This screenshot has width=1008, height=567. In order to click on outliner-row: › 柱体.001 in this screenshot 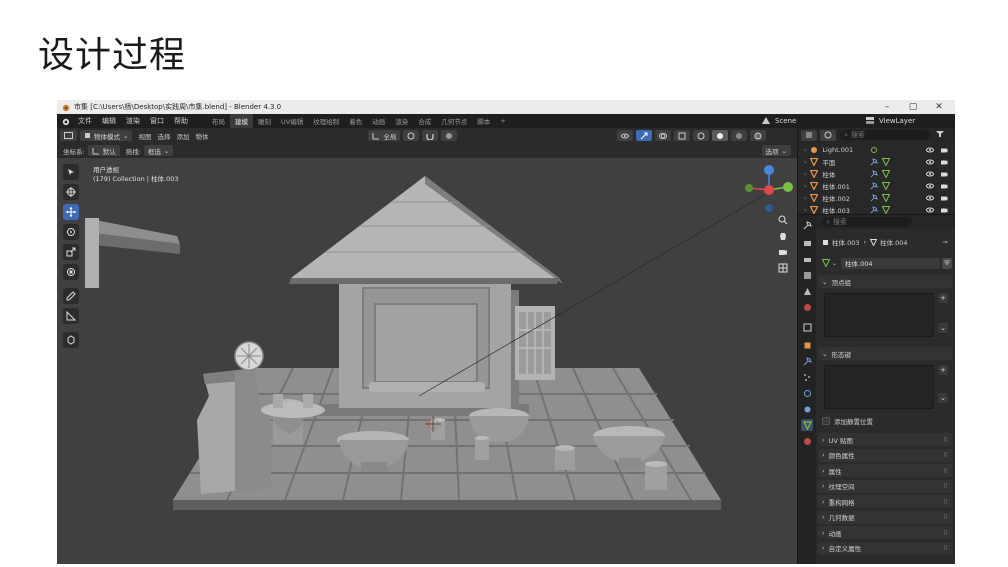, I will do `click(876, 186)`.